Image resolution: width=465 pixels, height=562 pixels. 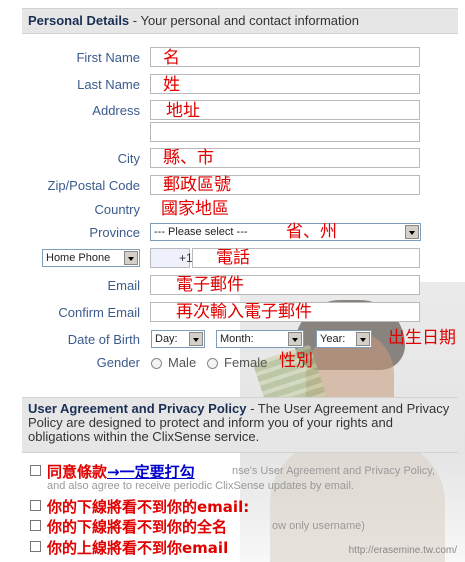 What do you see at coordinates (128, 158) in the screenshot?
I see `city-label: City` at bounding box center [128, 158].